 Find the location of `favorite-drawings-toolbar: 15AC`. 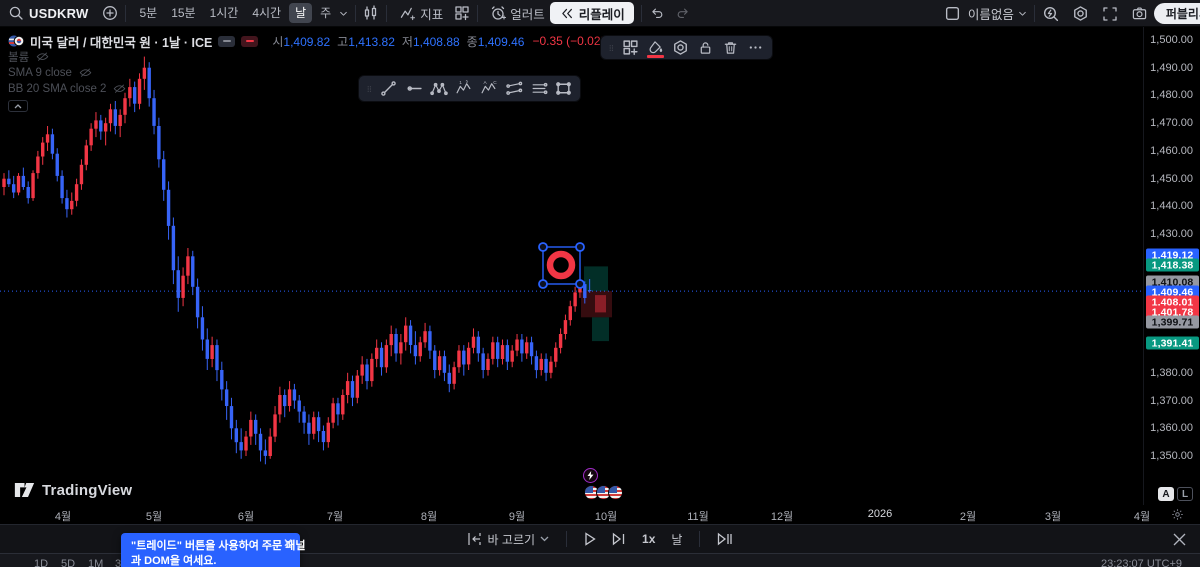

favorite-drawings-toolbar: 15AC is located at coordinates (469, 88).